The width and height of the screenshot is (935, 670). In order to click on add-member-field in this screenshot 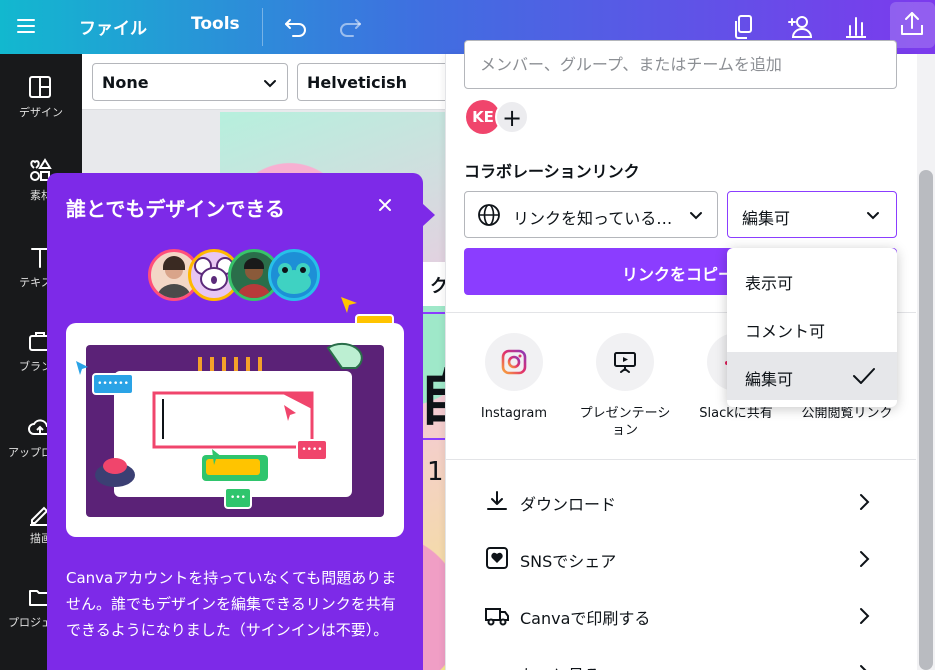, I will do `click(680, 64)`.